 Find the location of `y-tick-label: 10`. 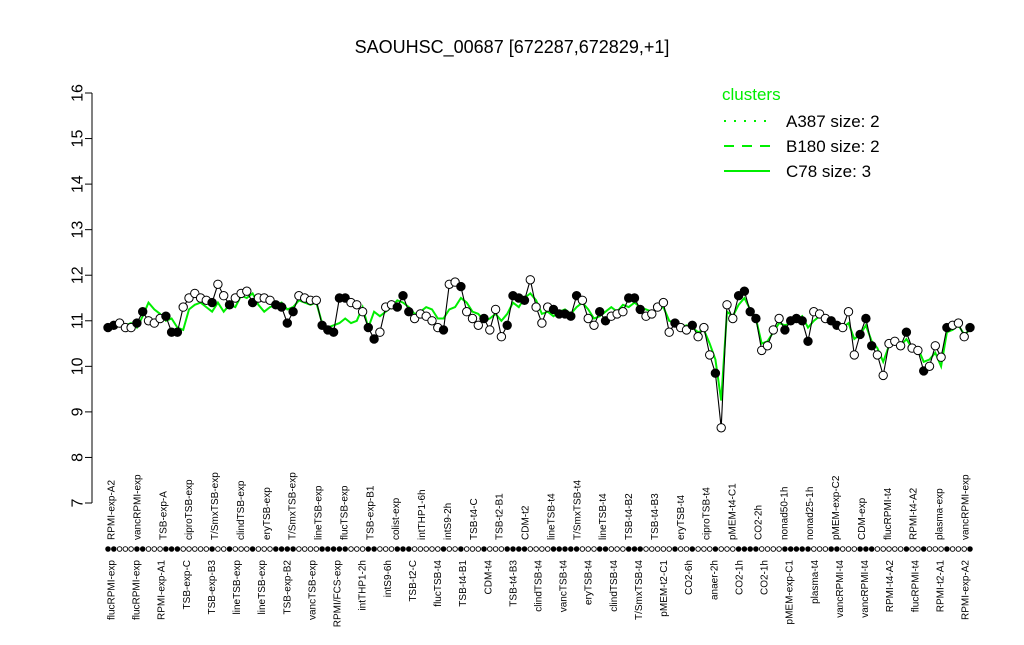

y-tick-label: 10 is located at coordinates (78, 366).